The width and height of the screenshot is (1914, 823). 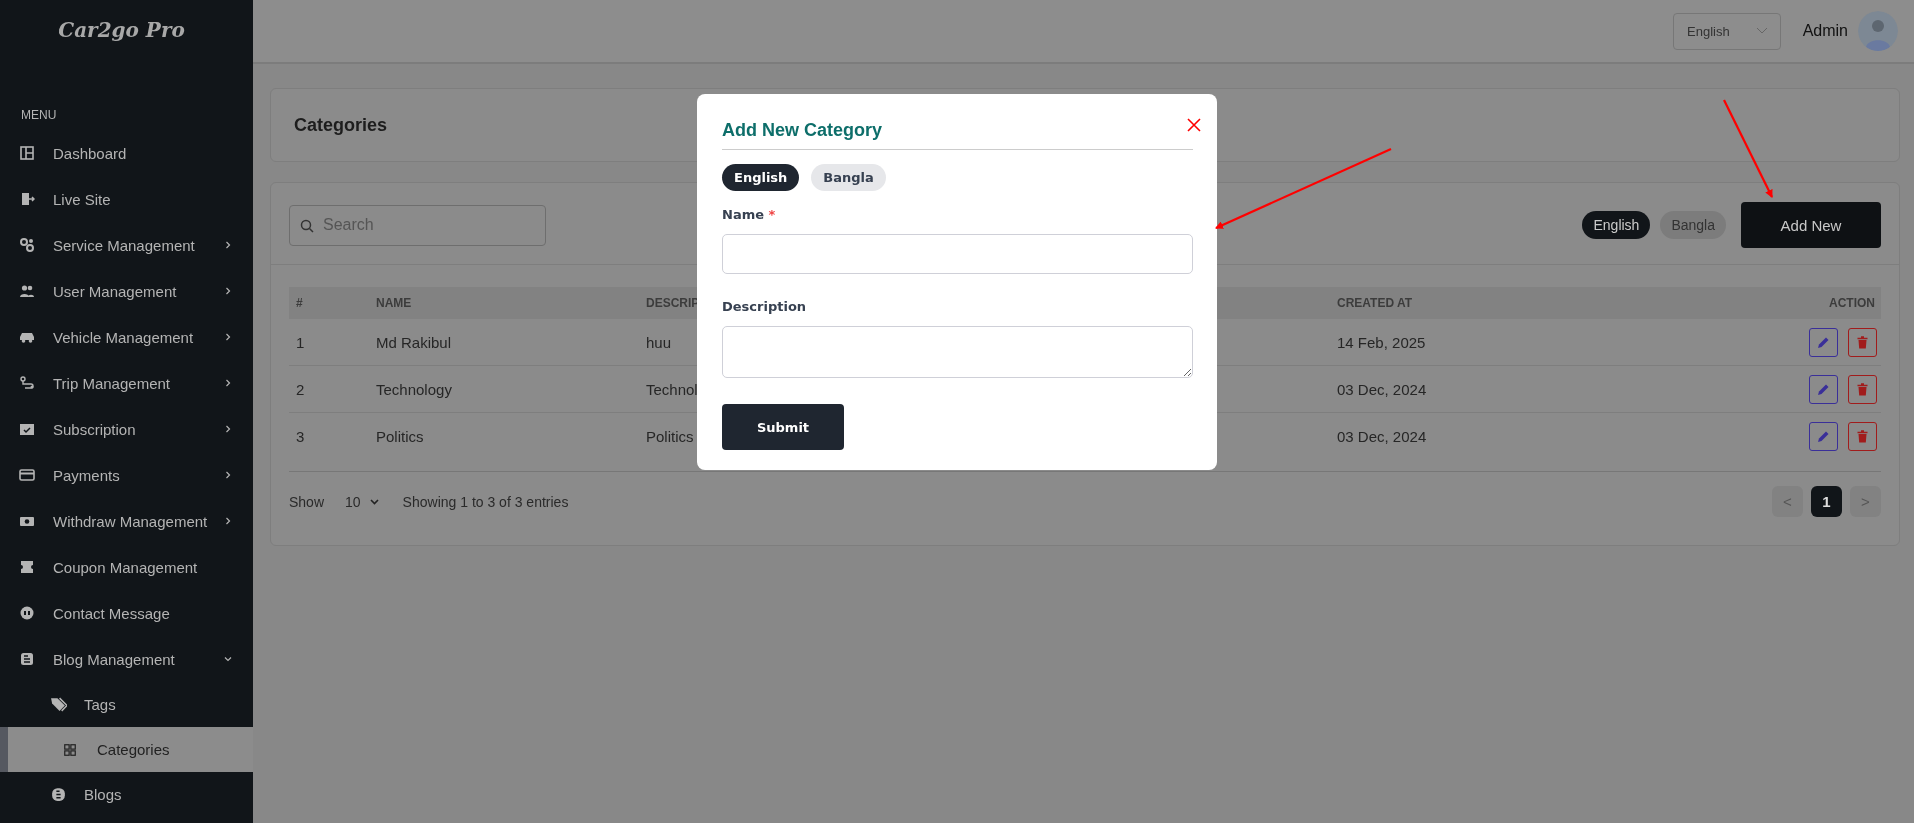 I want to click on submit-button: Submit, so click(x=783, y=427).